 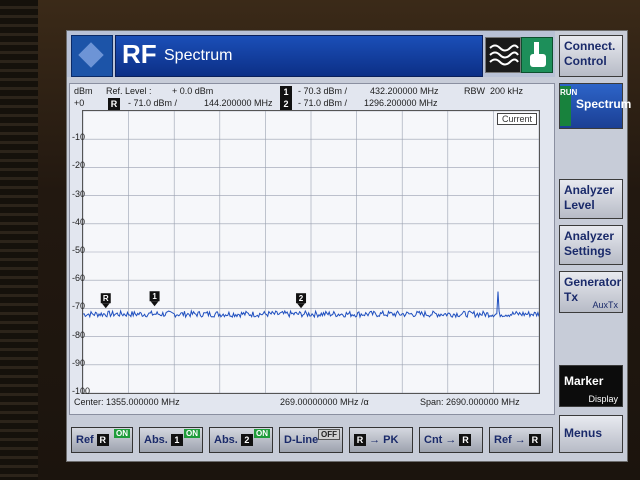 I want to click on ref-marker-freq: 144.200000 MHz, so click(x=238, y=103).